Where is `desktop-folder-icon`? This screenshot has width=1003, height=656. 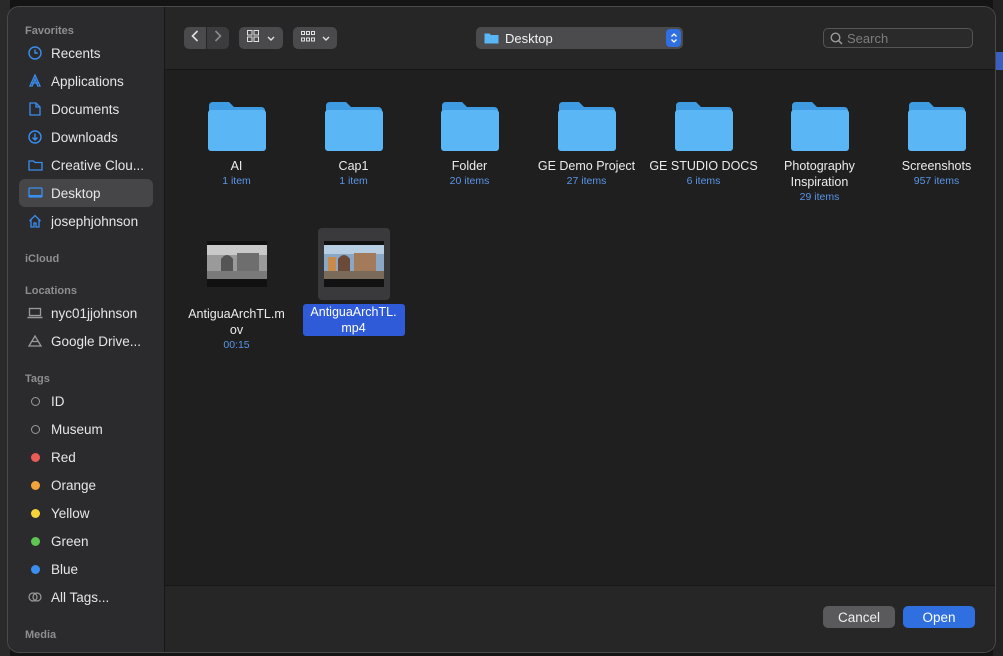 desktop-folder-icon is located at coordinates (491, 38).